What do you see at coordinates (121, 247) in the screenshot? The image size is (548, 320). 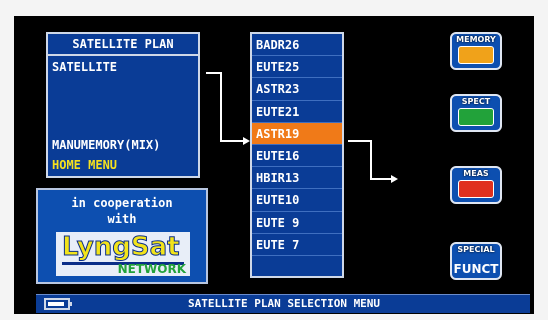 I see `lyngsat-logo-word: LyngSat` at bounding box center [121, 247].